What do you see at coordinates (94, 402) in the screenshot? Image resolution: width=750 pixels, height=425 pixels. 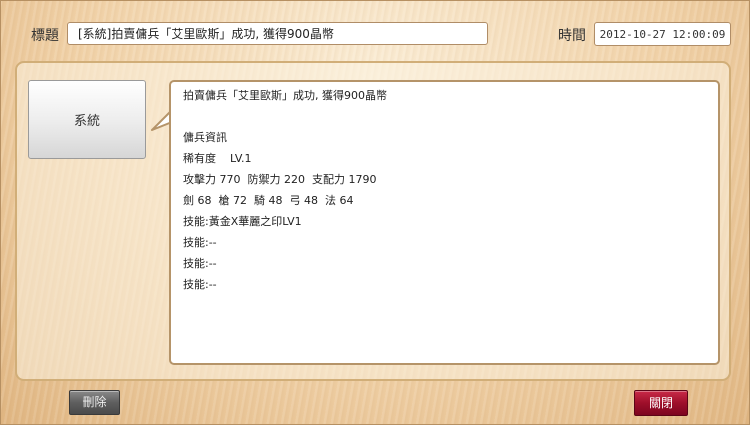 I see `delete-button: 刪除` at bounding box center [94, 402].